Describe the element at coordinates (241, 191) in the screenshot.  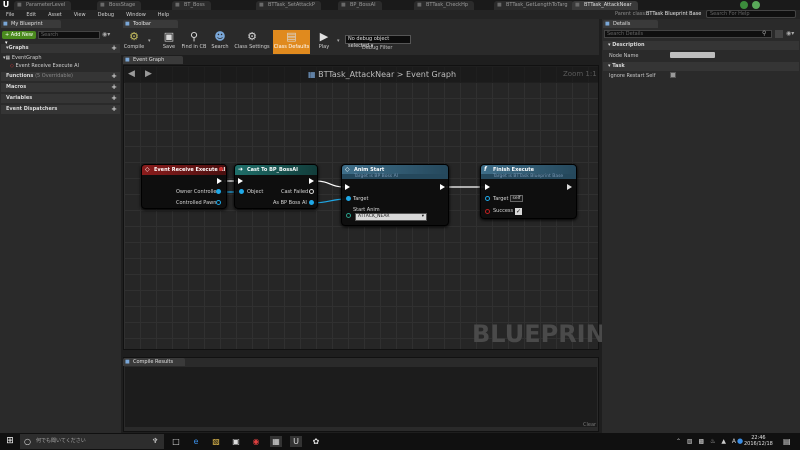
I see `pin-object` at that location.